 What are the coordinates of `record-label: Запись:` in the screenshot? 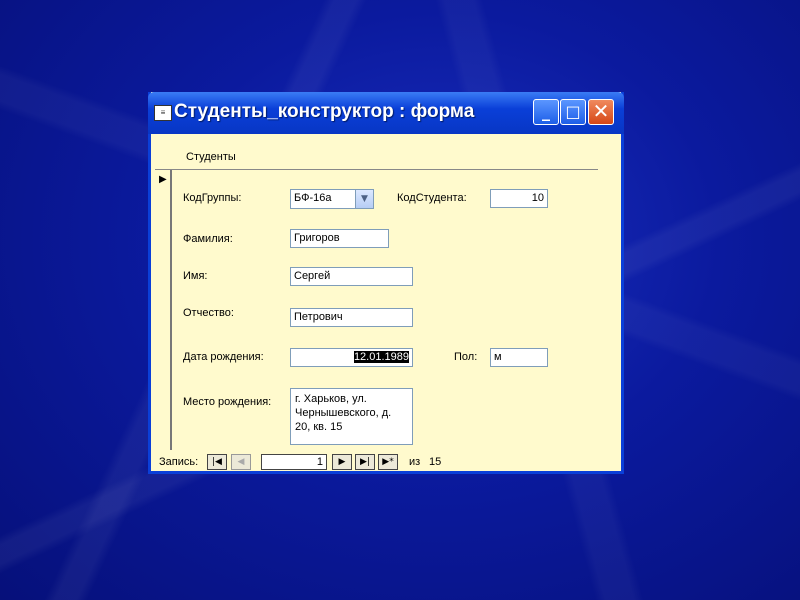 It's located at (179, 462).